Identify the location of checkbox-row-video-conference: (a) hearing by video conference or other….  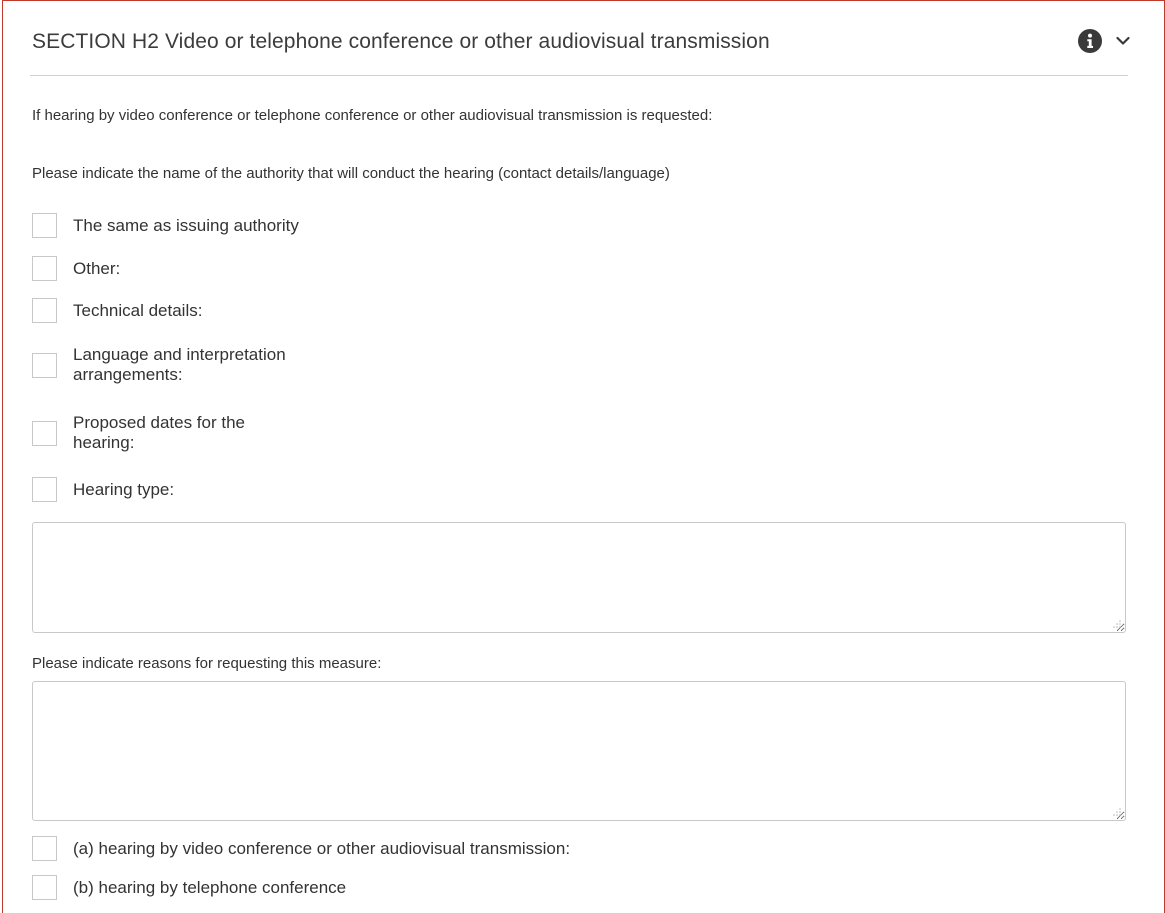
(301, 848).